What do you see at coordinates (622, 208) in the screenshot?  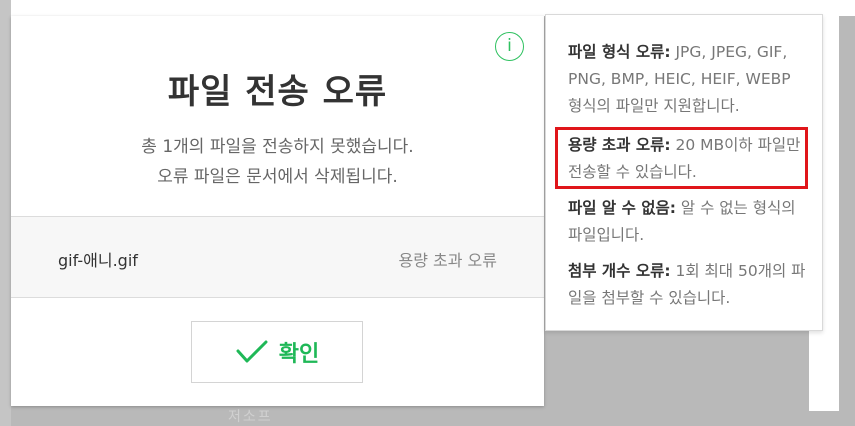 I see `info-item-label: 파일 알 수 없음:` at bounding box center [622, 208].